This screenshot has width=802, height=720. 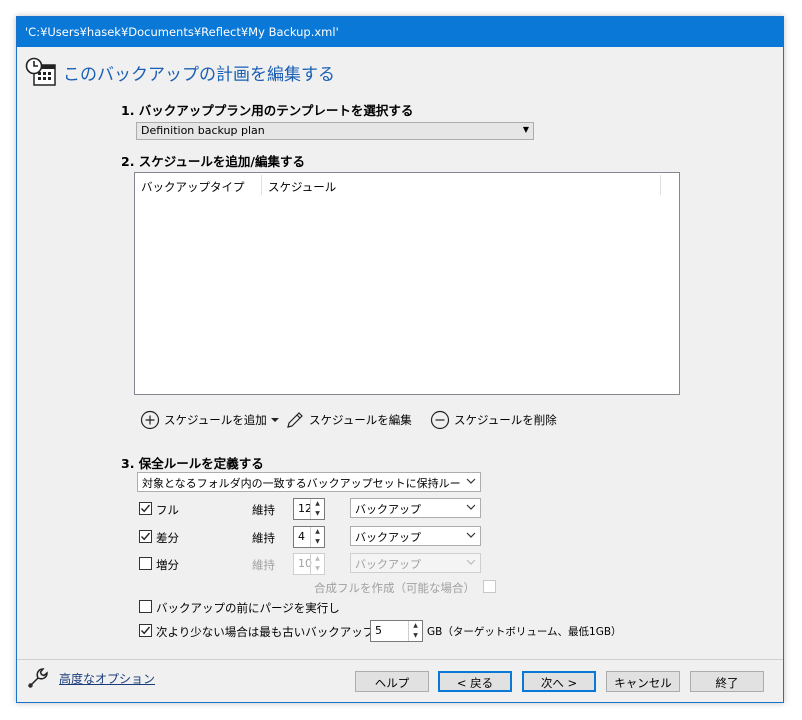 I want to click on finish-button: 終了, so click(x=727, y=681).